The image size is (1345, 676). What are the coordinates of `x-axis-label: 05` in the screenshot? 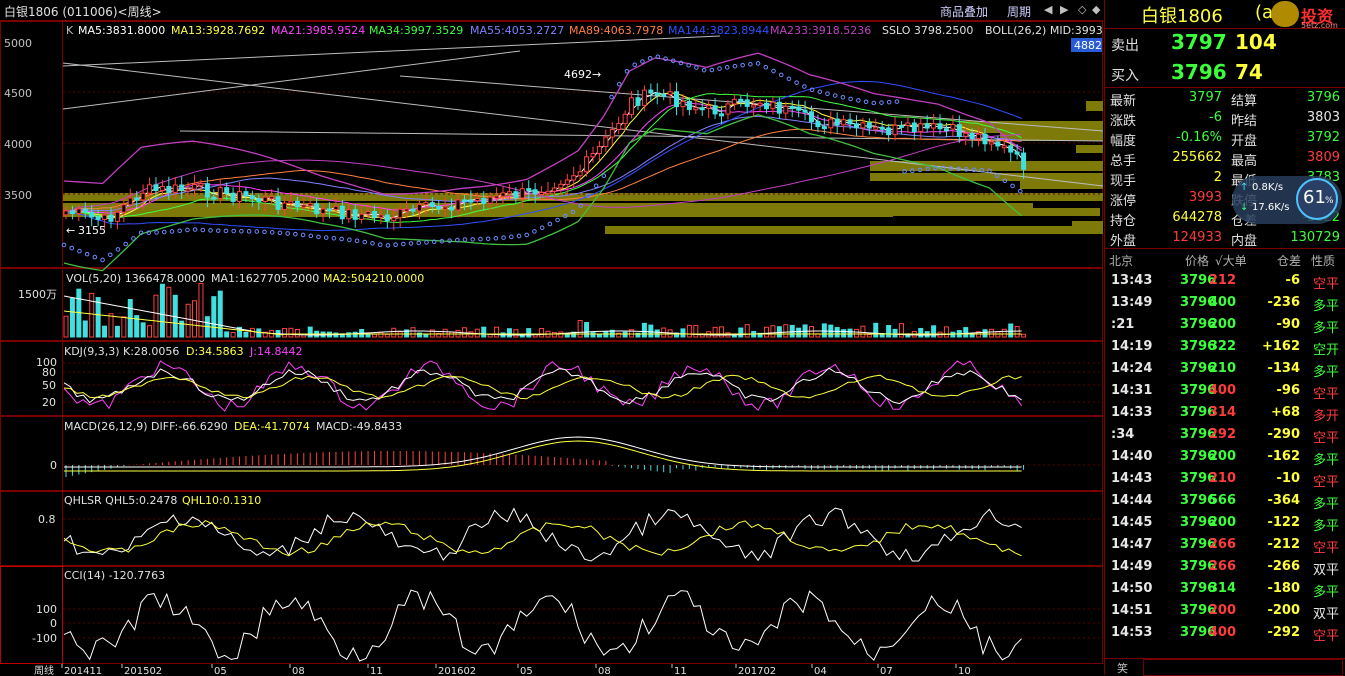 It's located at (526, 670).